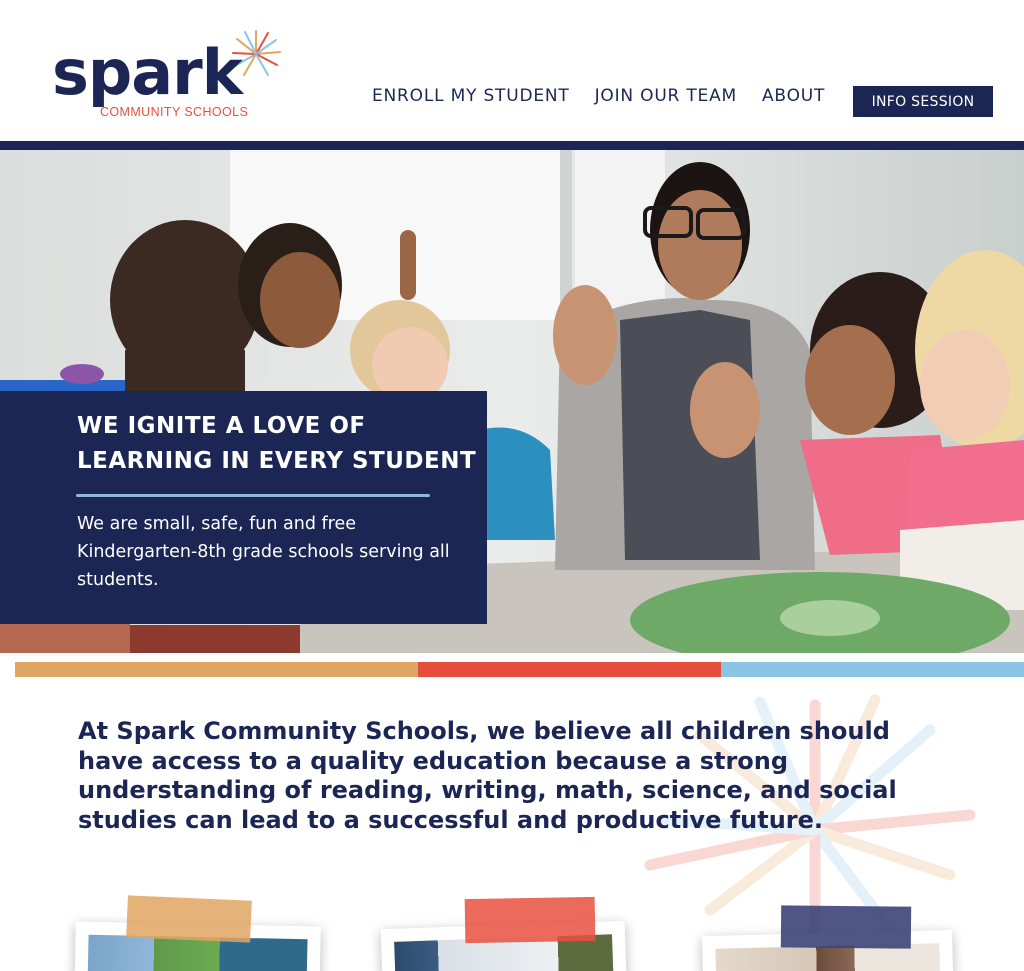 Image resolution: width=1024 pixels, height=971 pixels. I want to click on info-session-button: INFO SESSION, so click(923, 101).